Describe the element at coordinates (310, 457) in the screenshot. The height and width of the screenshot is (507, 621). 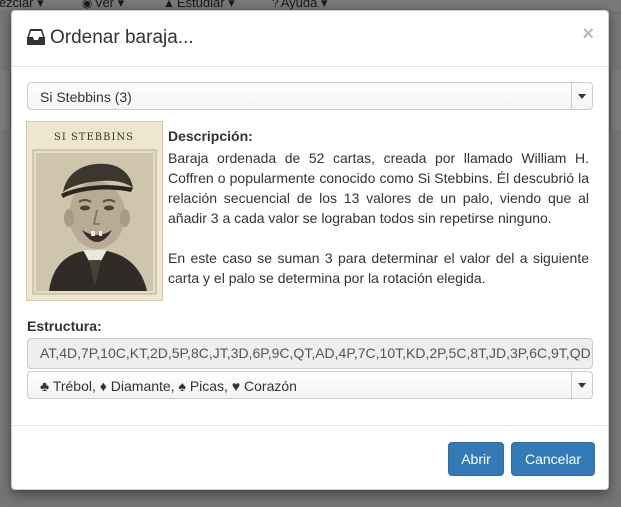
I see `dialog-footer: Abrir Cancelar` at that location.